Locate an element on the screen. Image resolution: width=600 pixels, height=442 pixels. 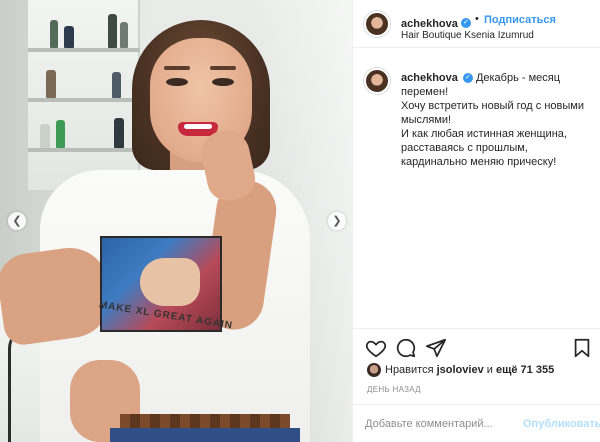
comment-icon is located at coordinates (406, 348).